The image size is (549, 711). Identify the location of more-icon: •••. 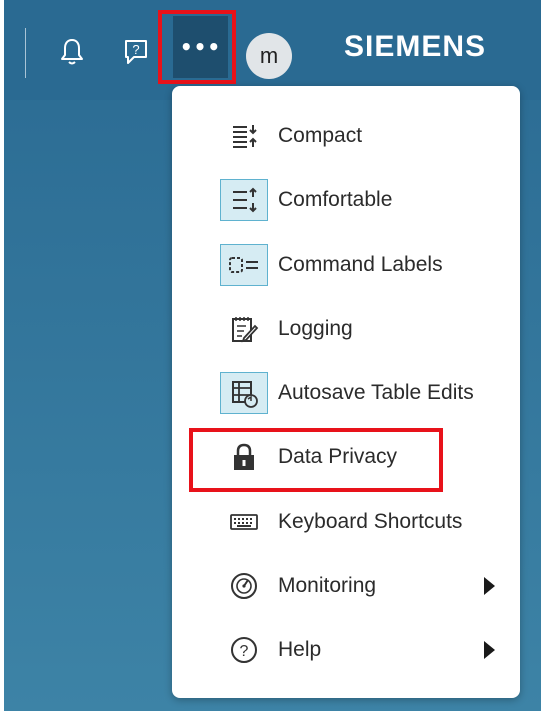
(200, 47).